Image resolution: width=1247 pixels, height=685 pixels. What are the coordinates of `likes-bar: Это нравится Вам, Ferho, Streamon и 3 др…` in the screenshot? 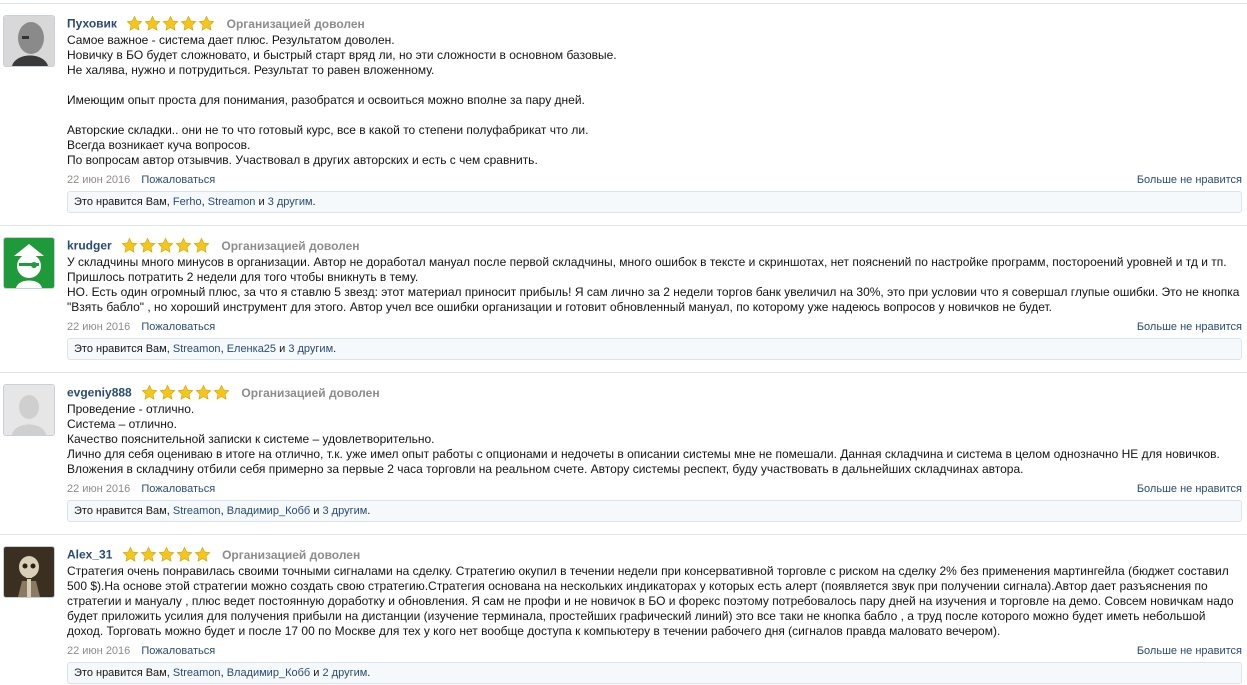 It's located at (654, 202).